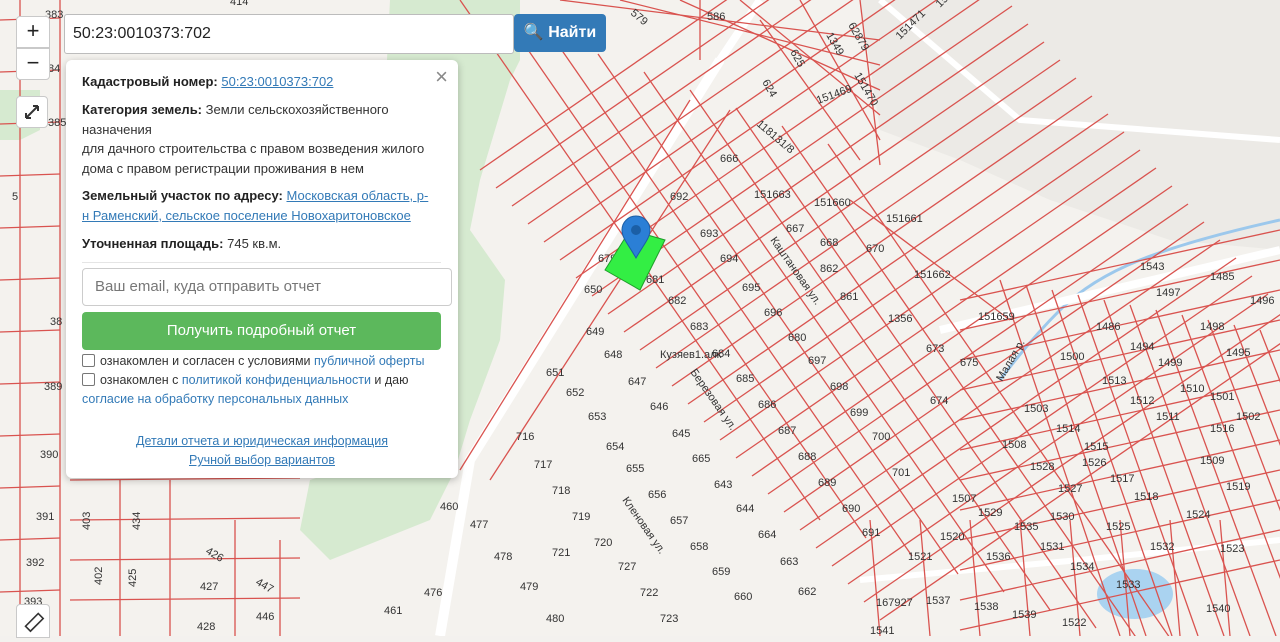 The height and width of the screenshot is (642, 1280). I want to click on parcel-number: 1528, so click(1042, 467).